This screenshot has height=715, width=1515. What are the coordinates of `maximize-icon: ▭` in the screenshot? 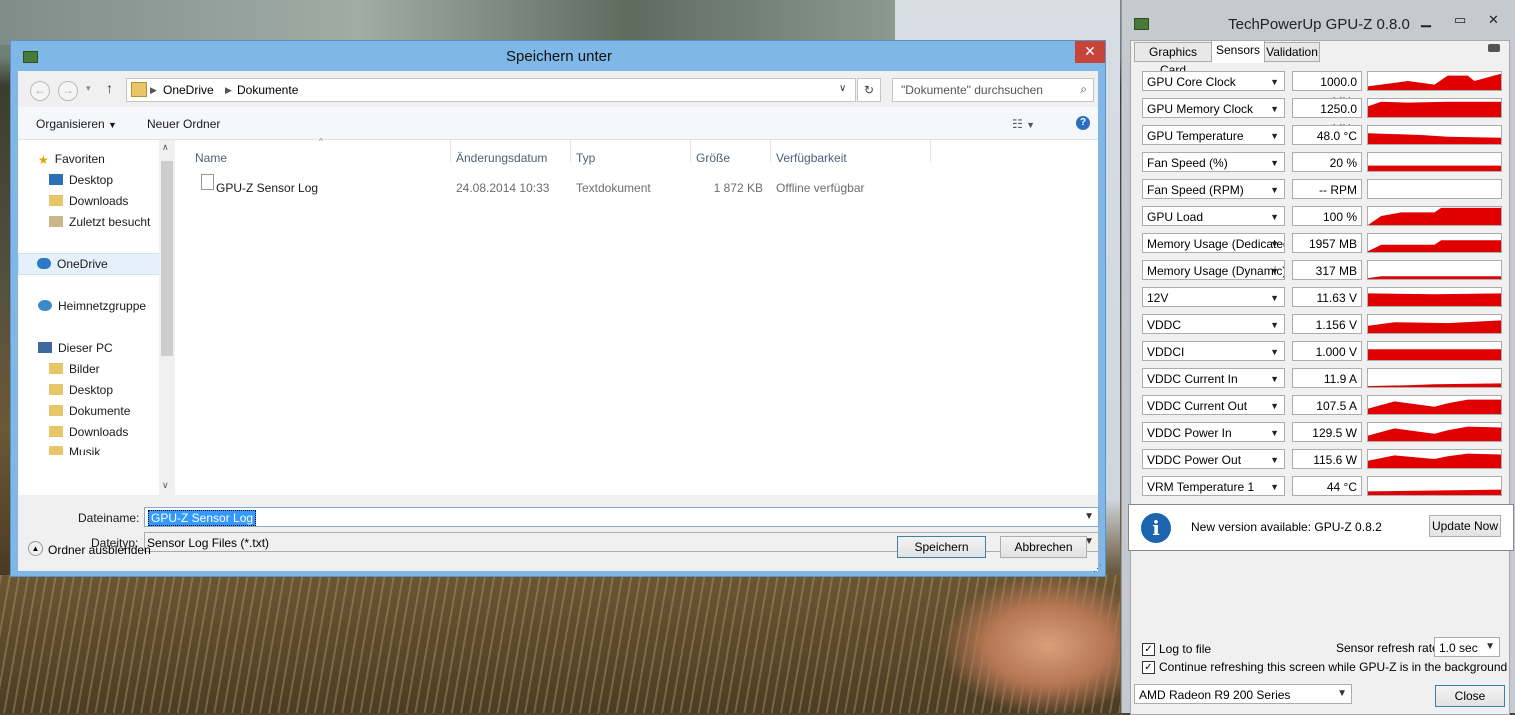 It's located at (1460, 20).